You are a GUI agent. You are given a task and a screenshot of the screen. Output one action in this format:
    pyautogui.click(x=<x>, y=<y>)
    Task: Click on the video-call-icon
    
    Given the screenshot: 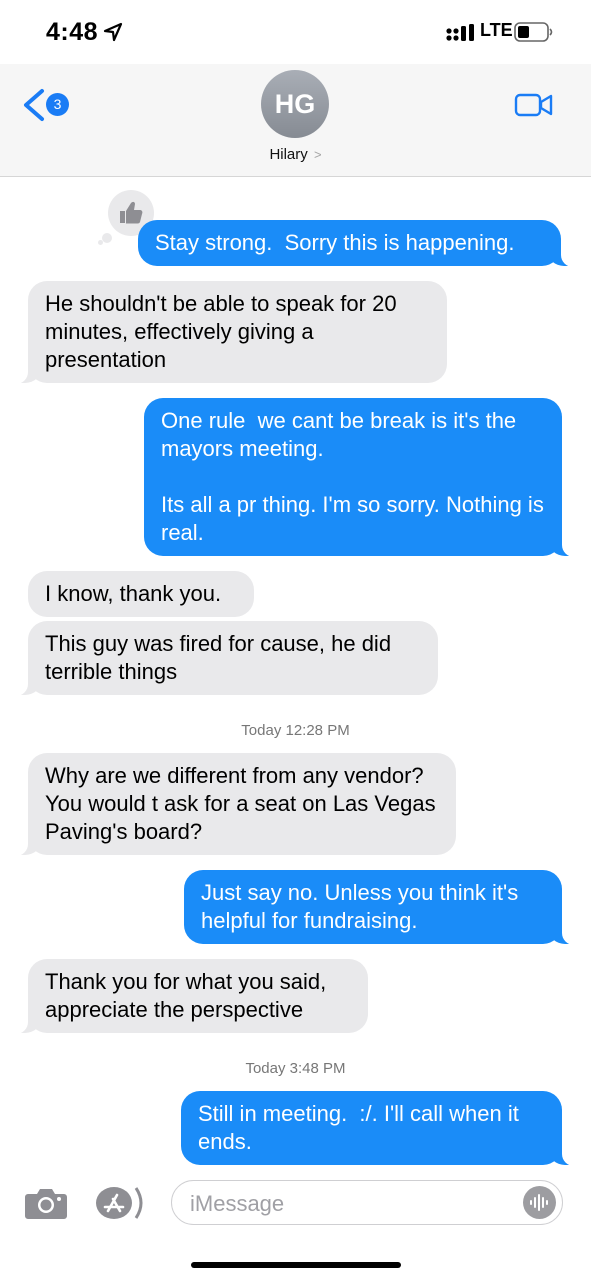 What is the action you would take?
    pyautogui.click(x=534, y=105)
    